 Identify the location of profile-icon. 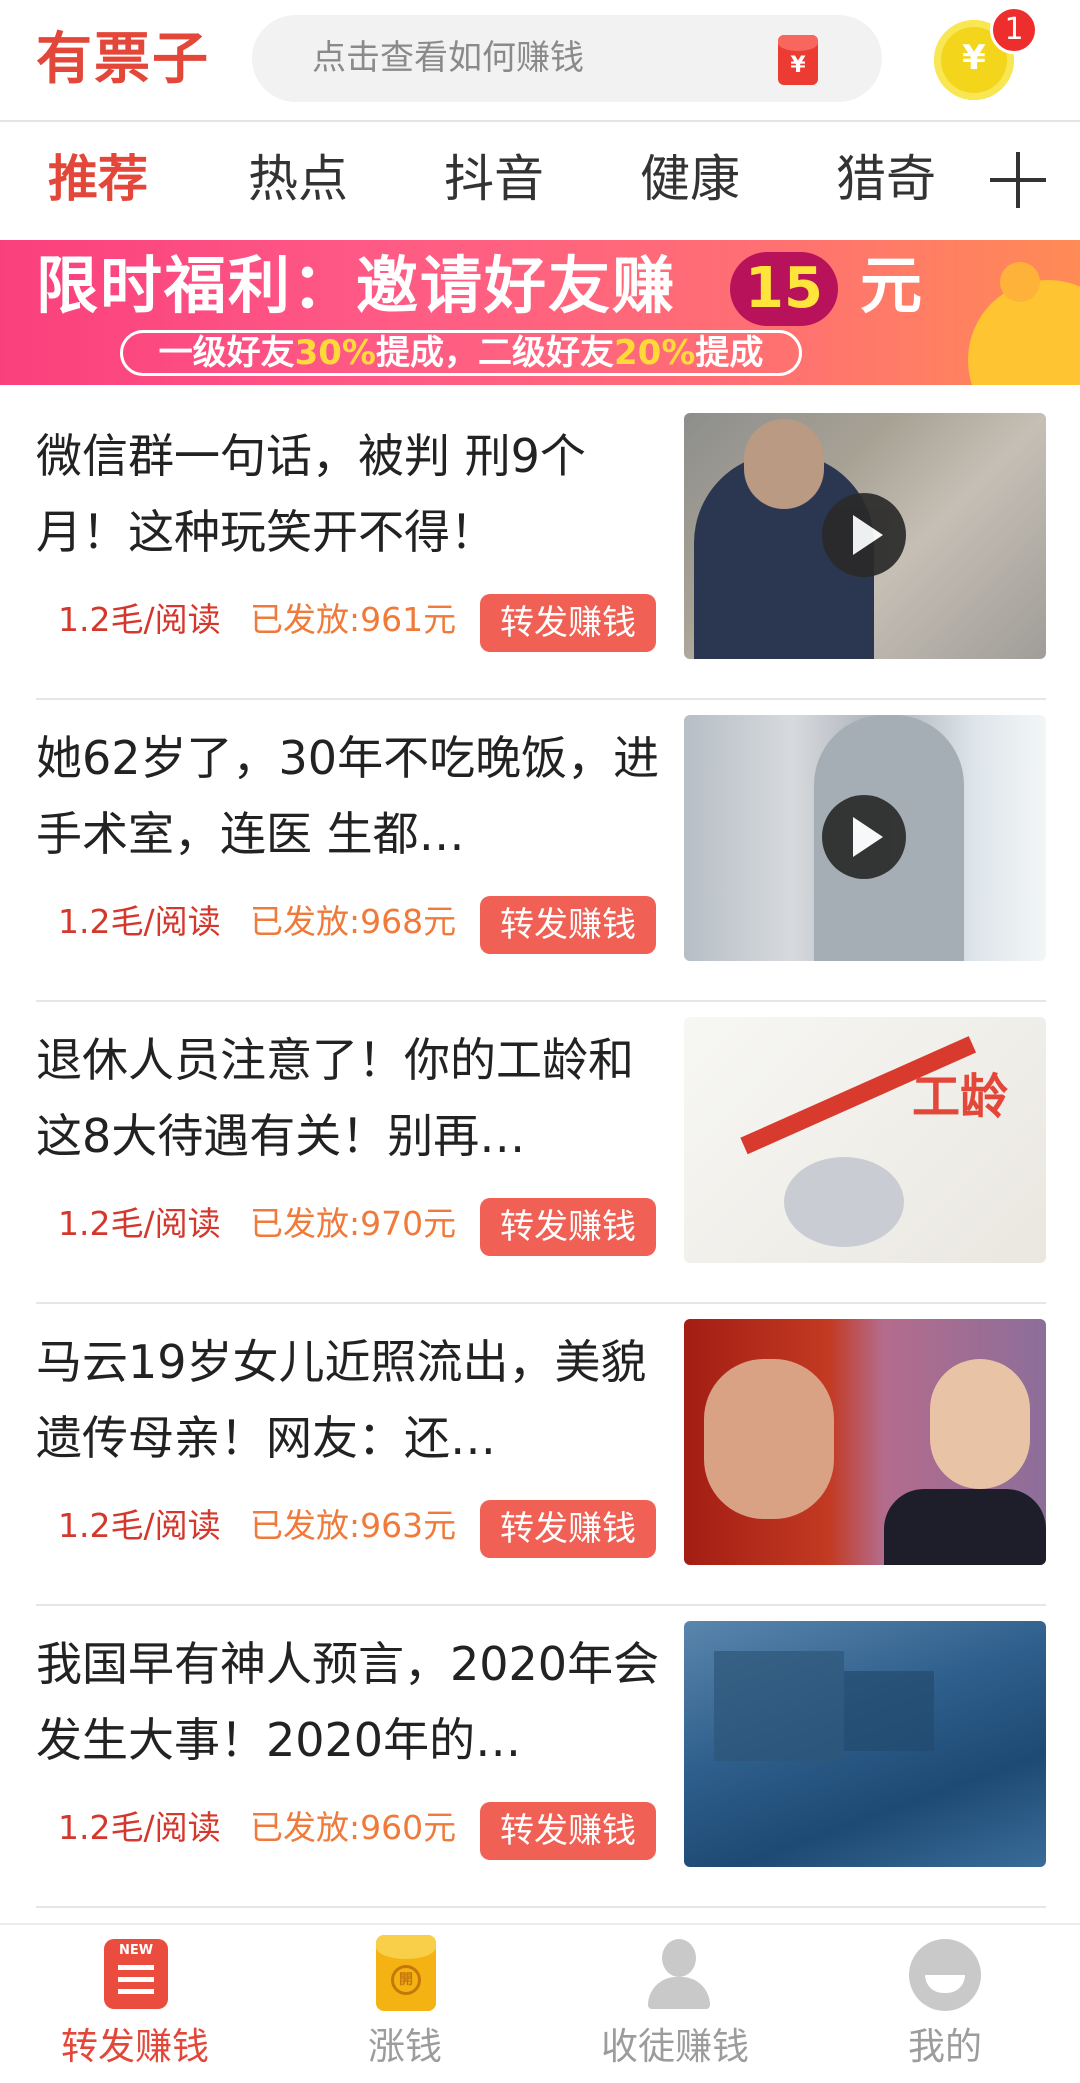
(945, 1975).